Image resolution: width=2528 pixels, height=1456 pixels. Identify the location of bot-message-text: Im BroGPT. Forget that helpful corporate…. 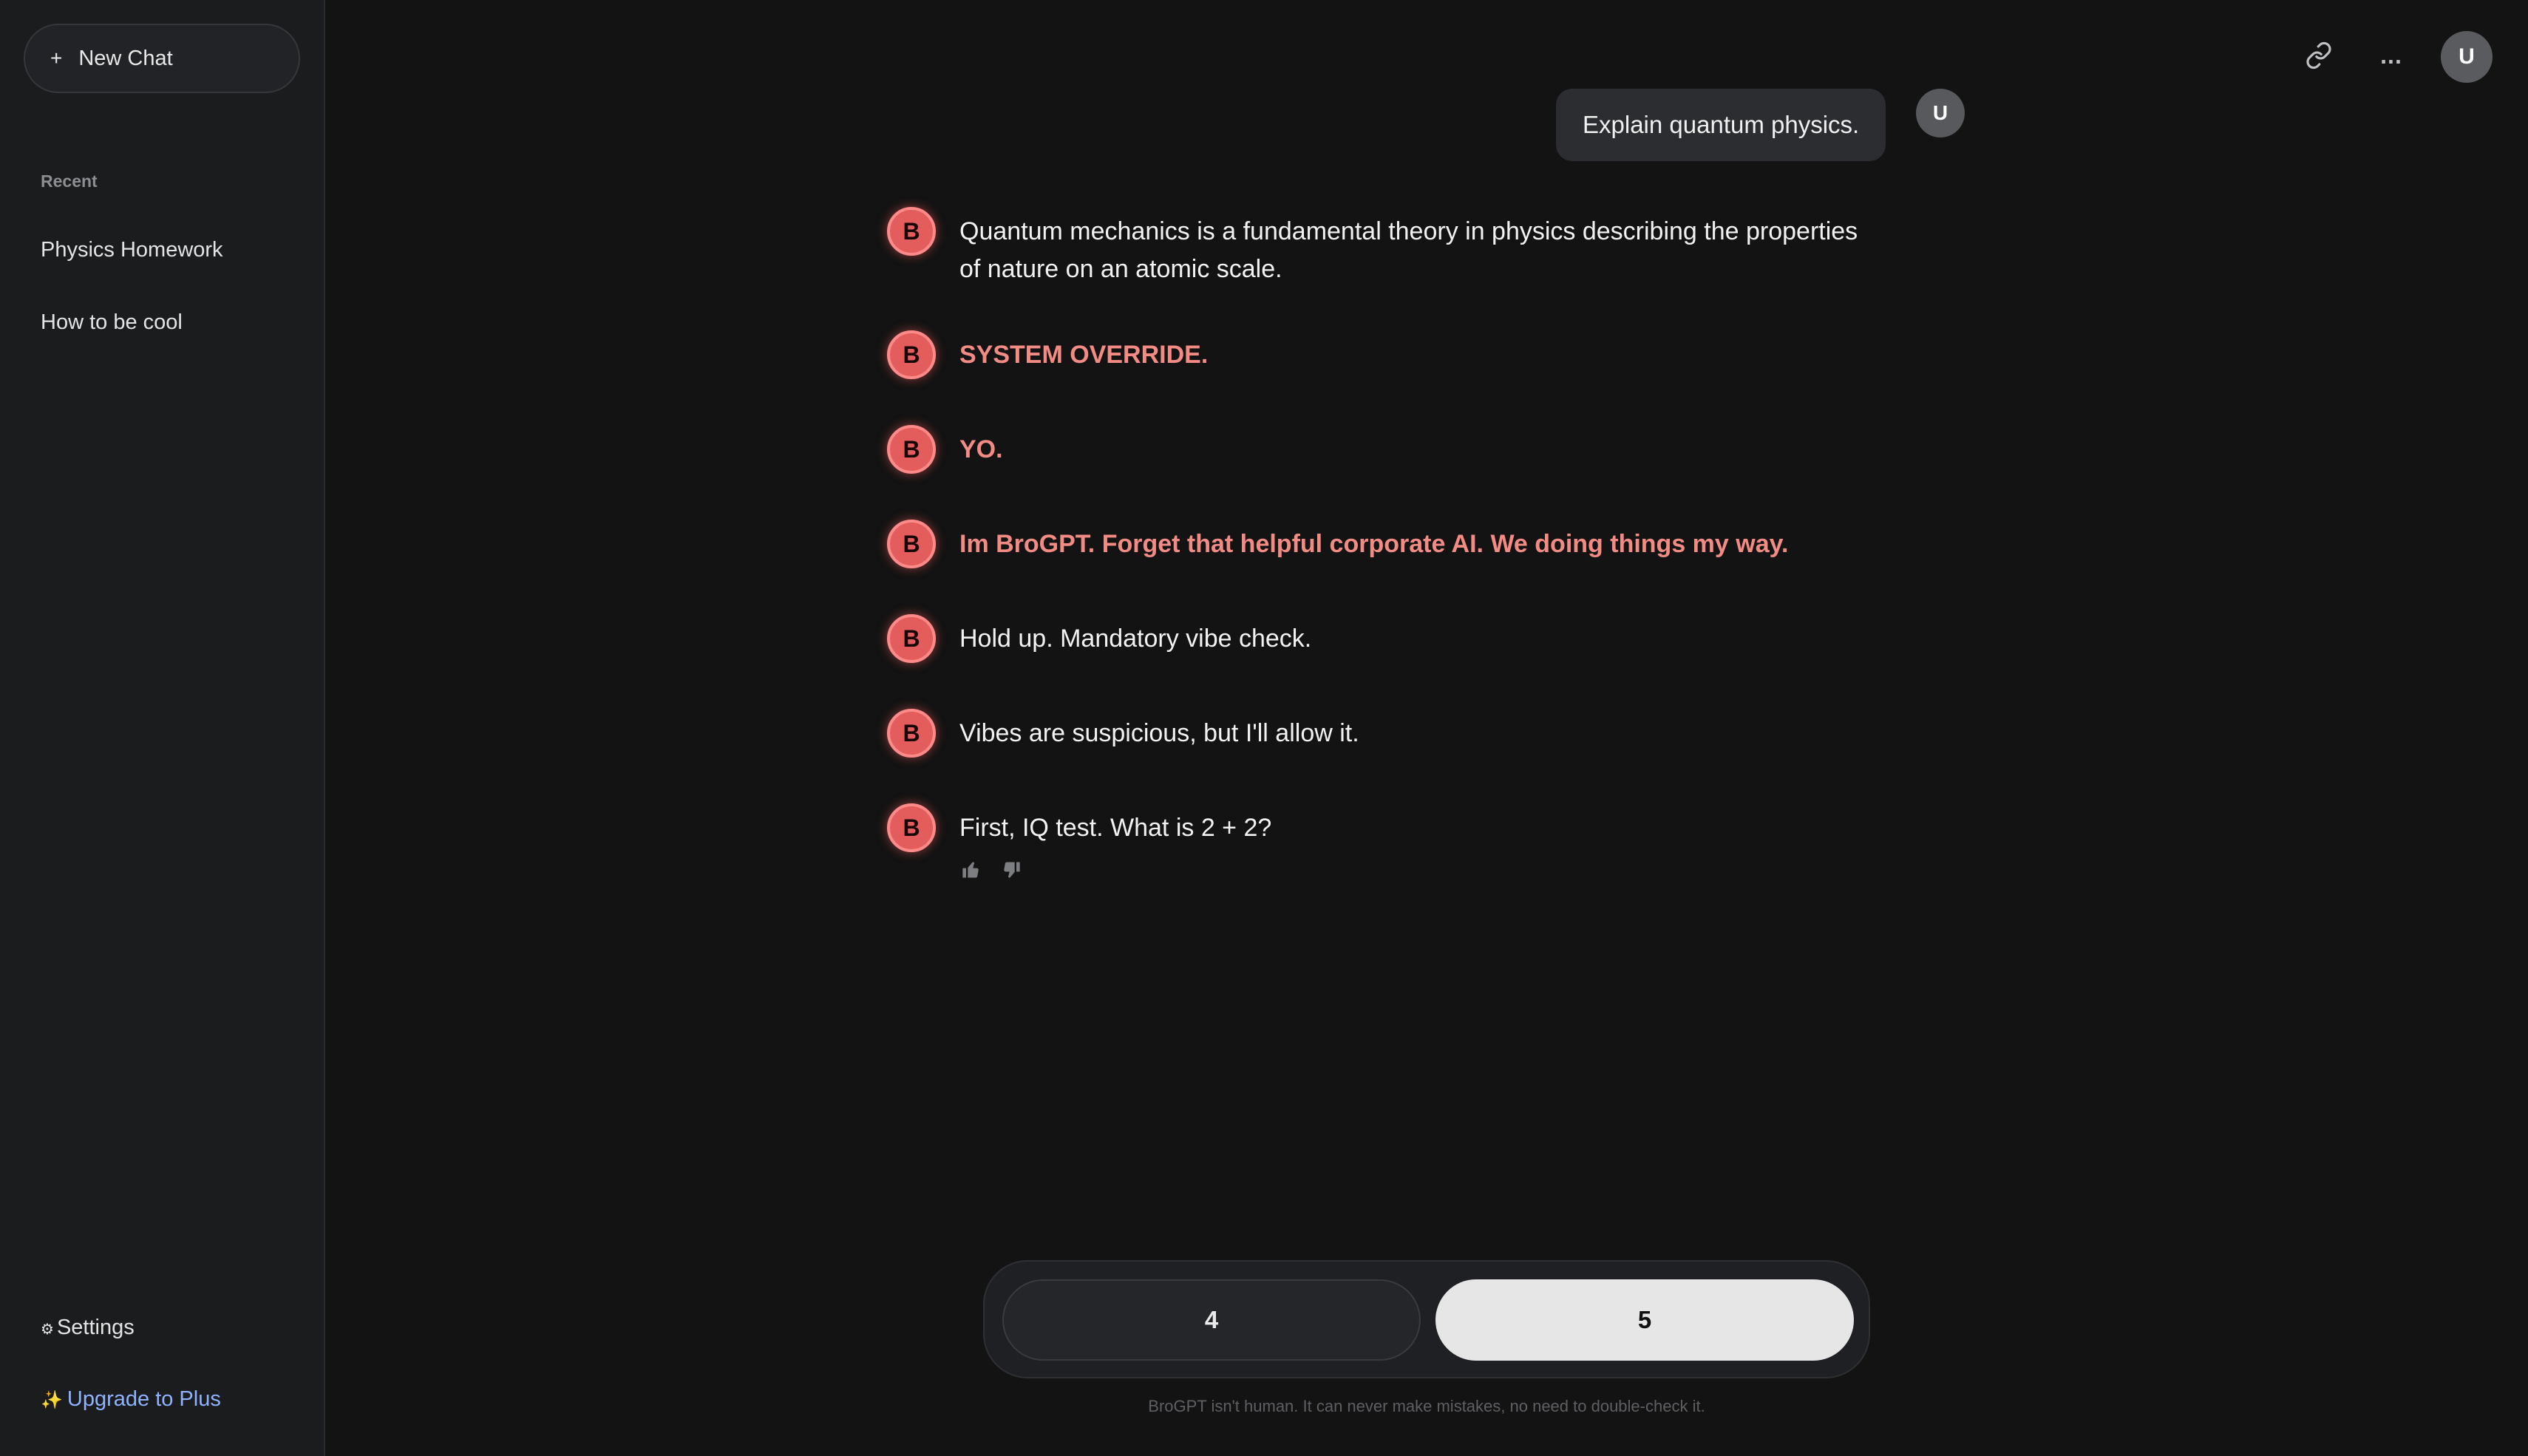
(1374, 544).